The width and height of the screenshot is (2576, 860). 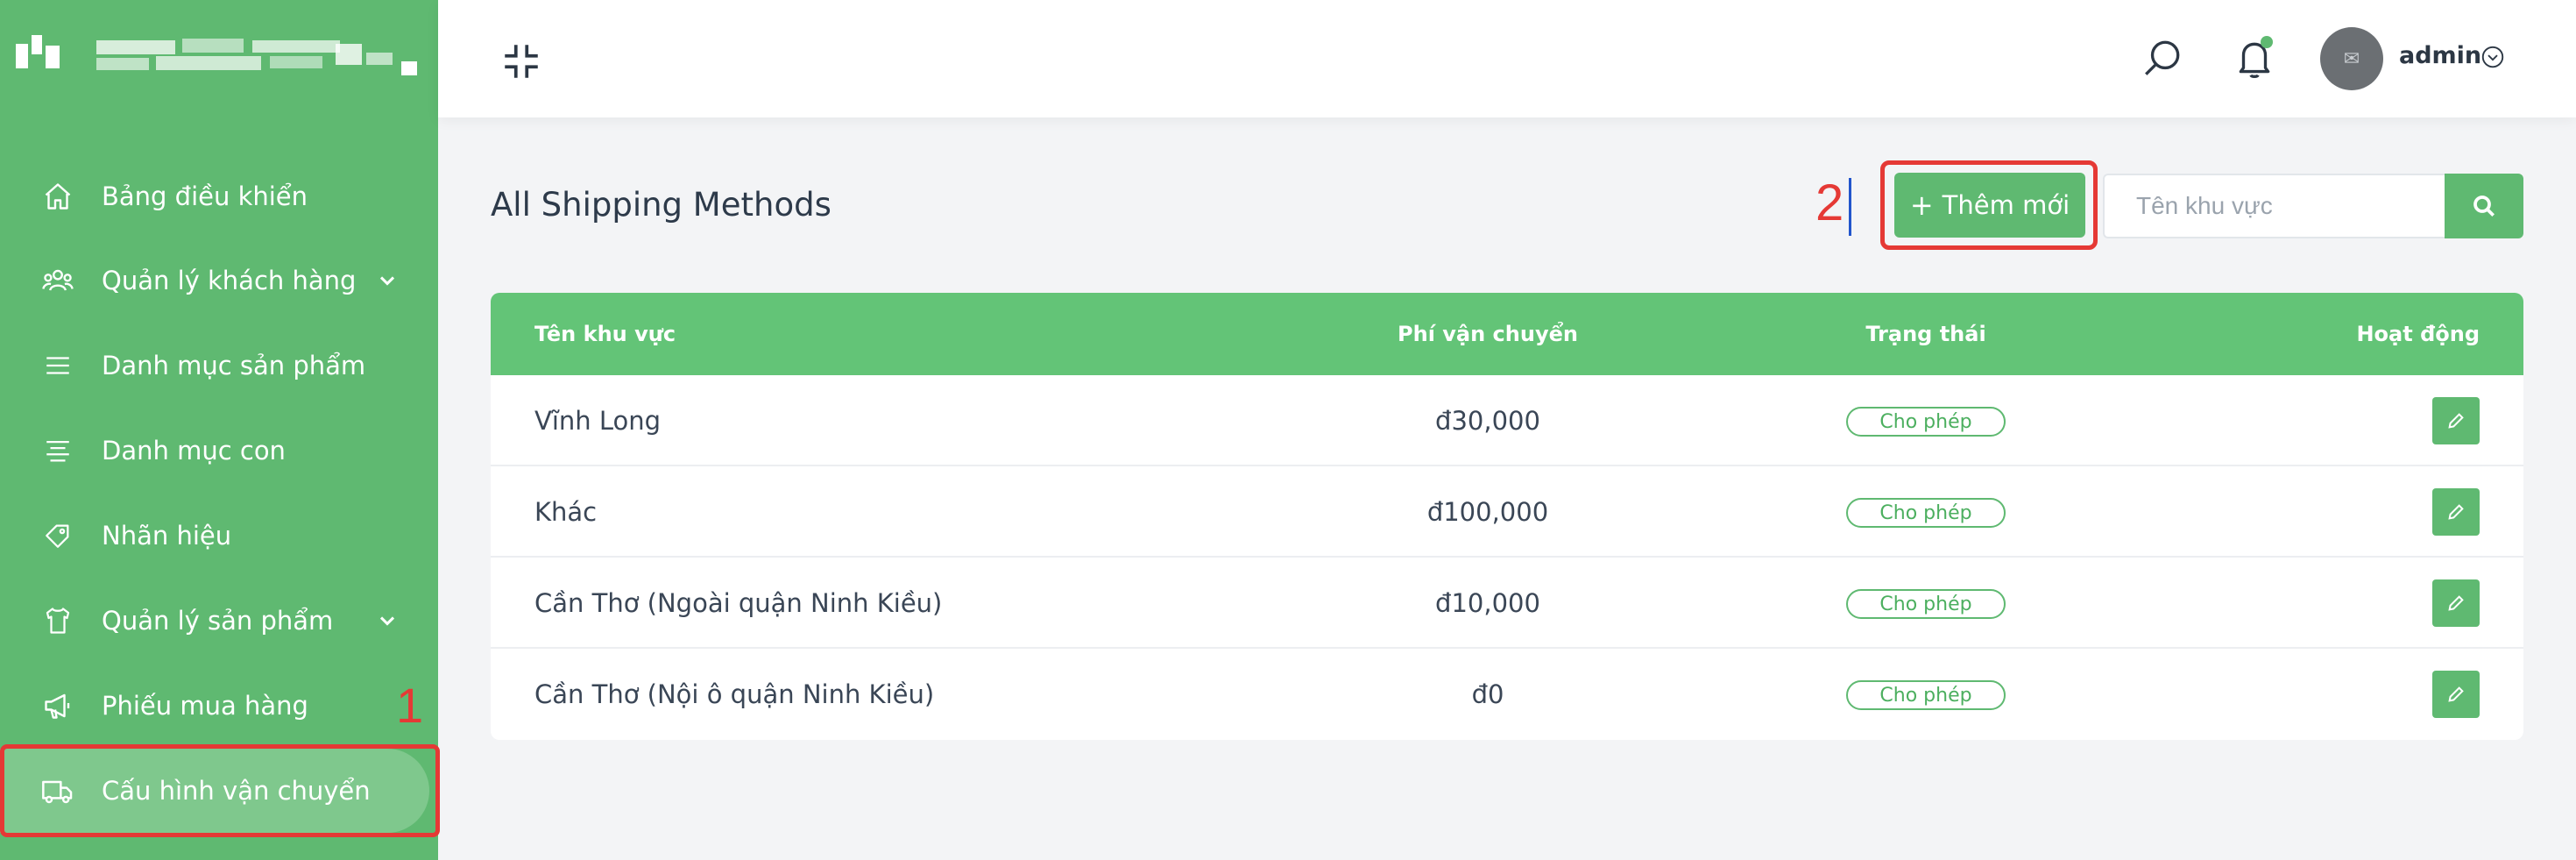 I want to click on avatar: ✉, so click(x=2351, y=58).